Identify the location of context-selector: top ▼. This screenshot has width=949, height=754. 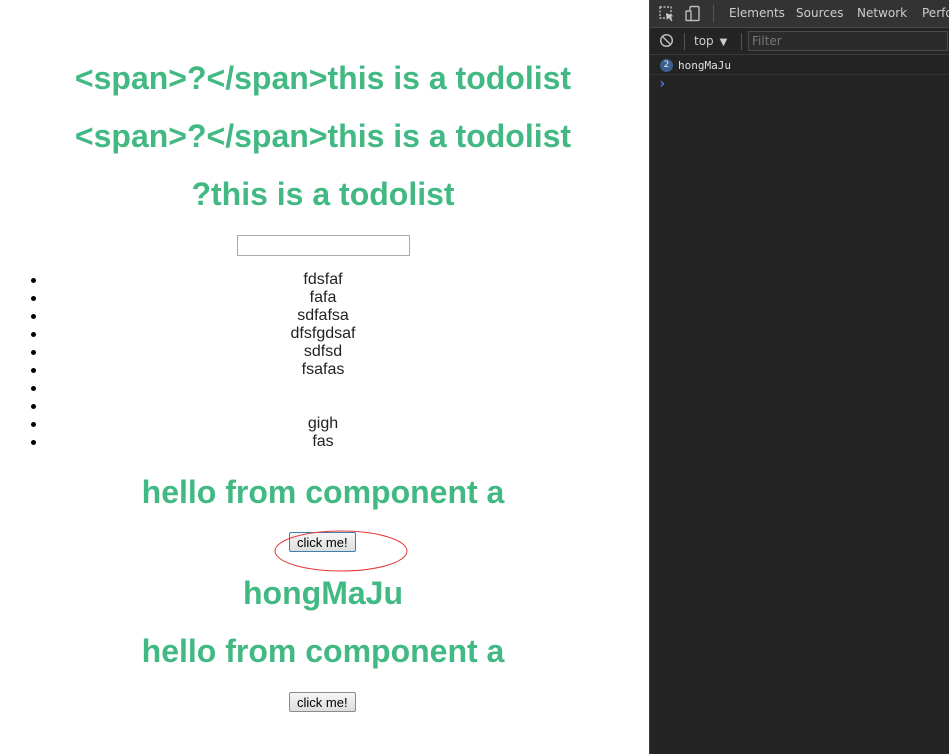
(710, 41).